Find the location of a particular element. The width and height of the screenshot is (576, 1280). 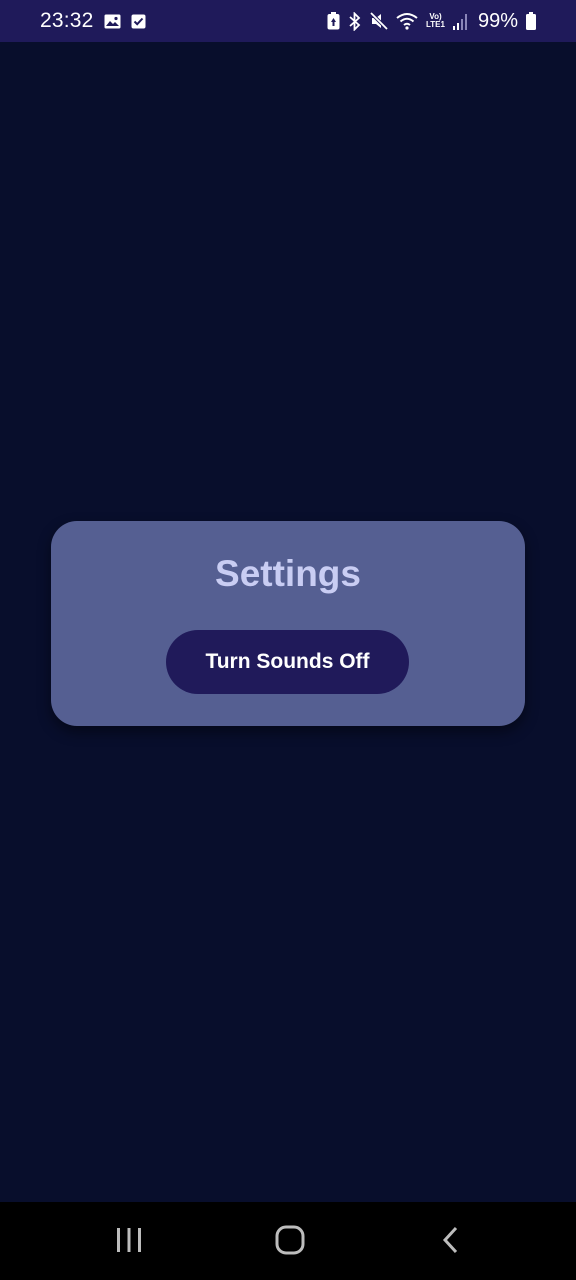

home-icon is located at coordinates (290, 1241).